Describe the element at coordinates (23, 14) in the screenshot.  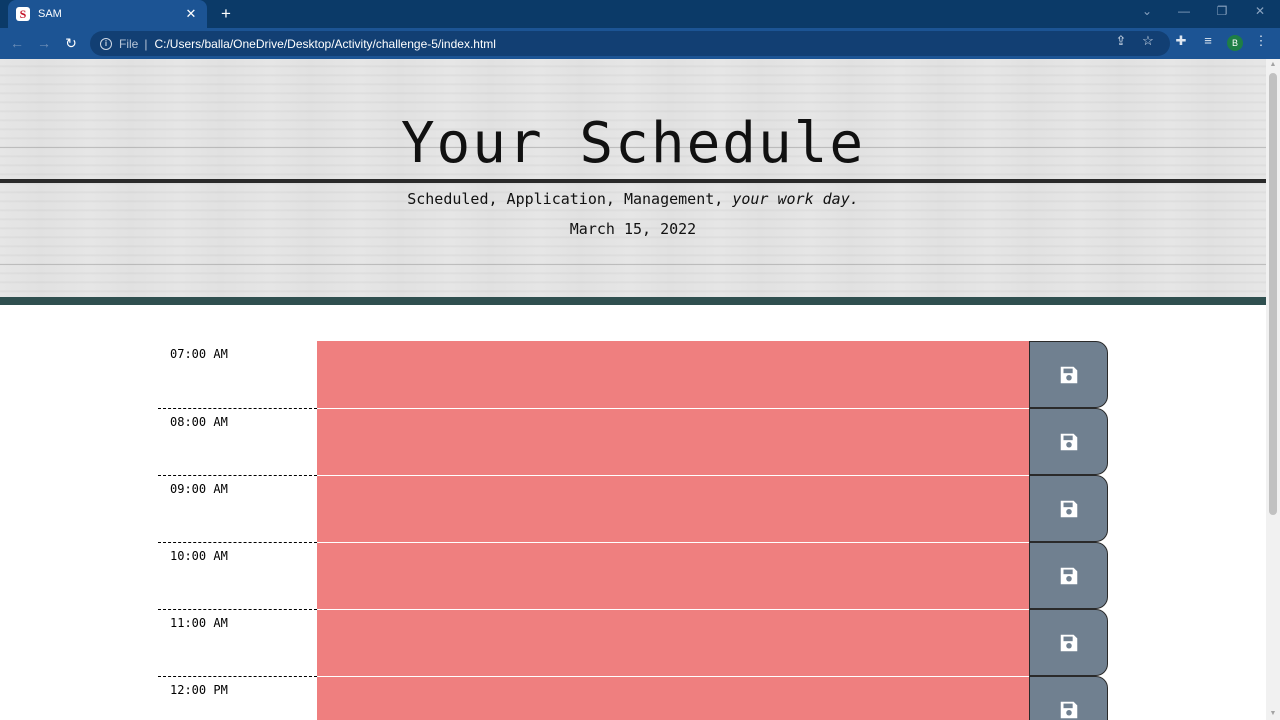
I see `favicon-icon: S` at that location.